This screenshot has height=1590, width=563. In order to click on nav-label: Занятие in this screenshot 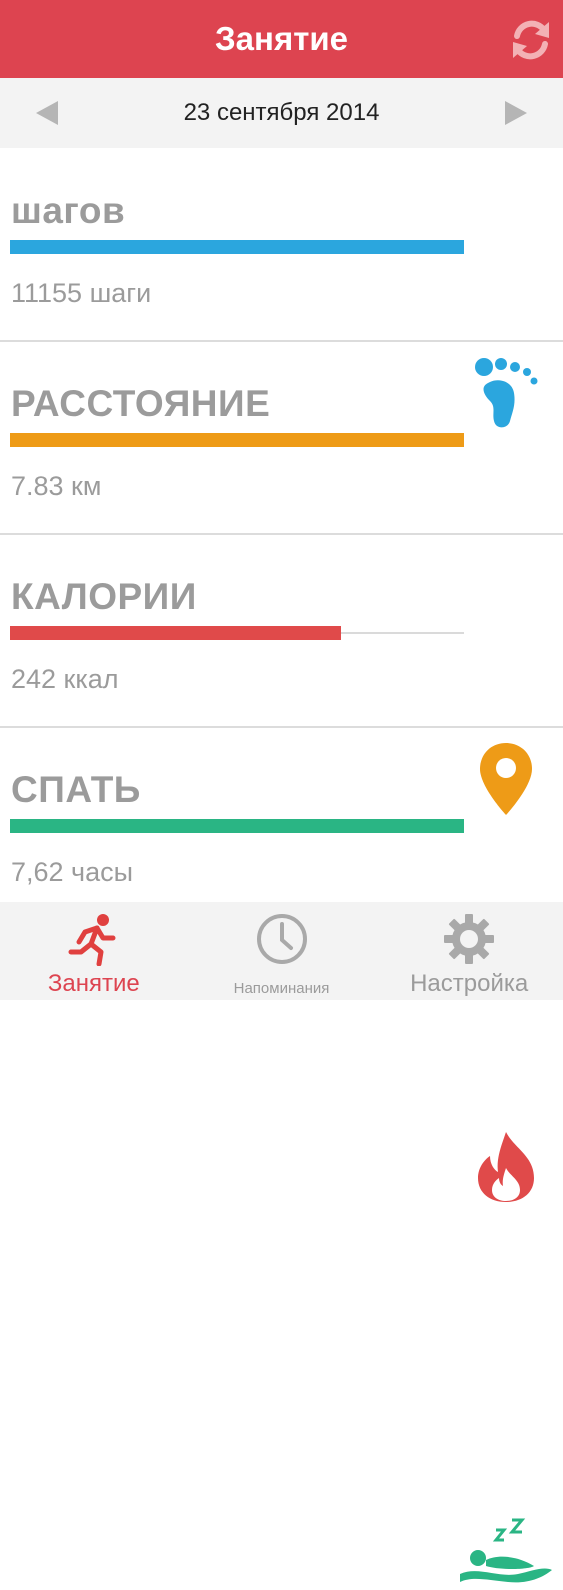, I will do `click(93, 983)`.